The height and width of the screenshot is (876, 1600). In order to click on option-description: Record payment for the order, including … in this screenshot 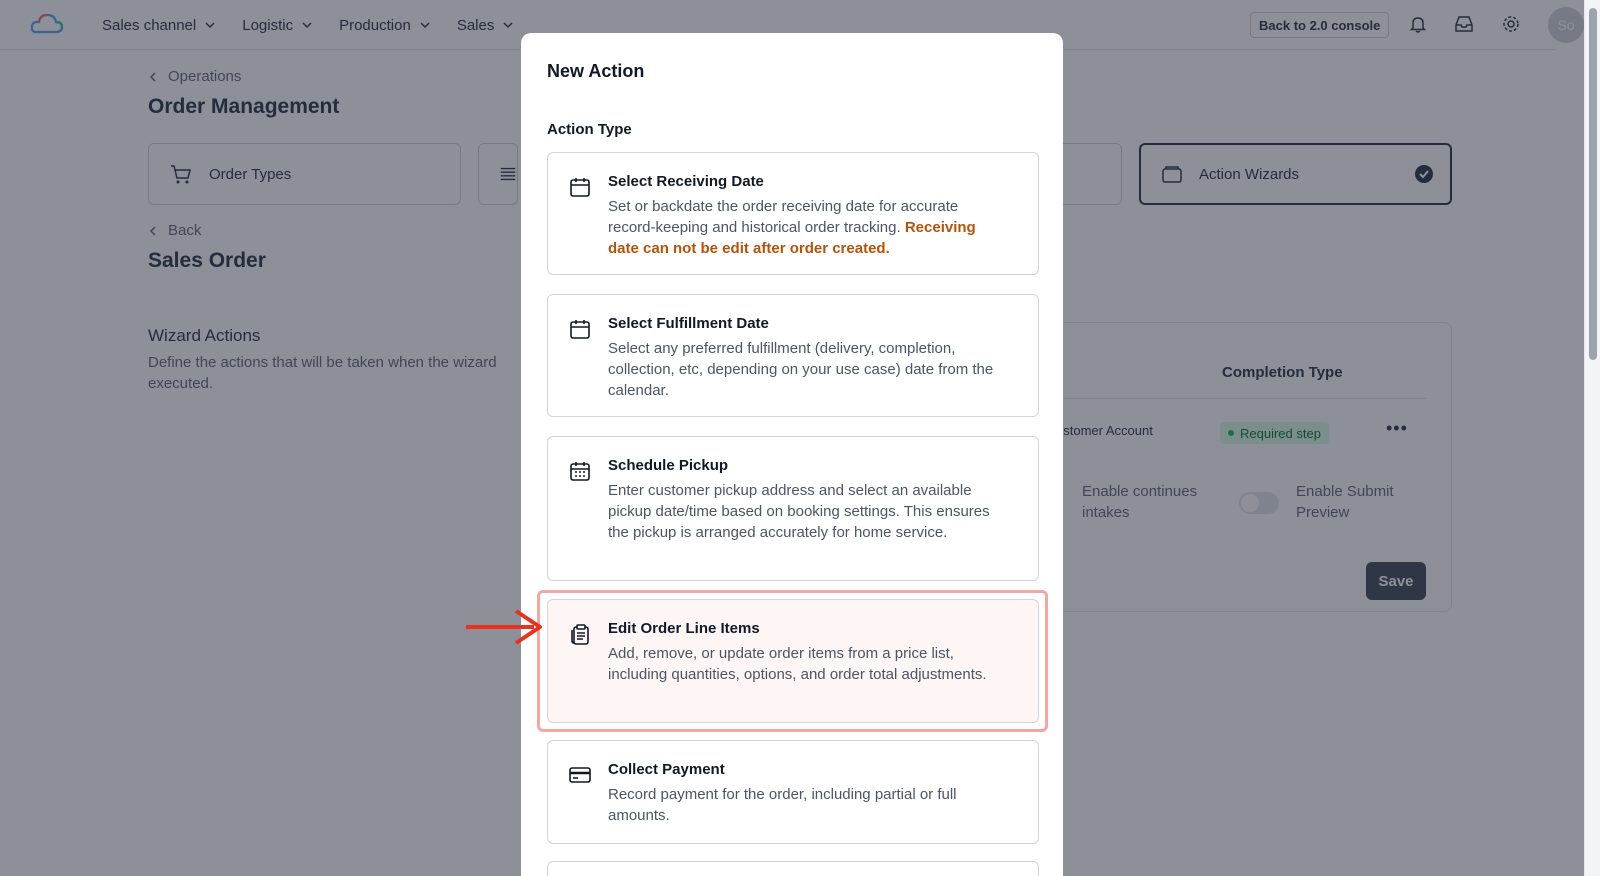, I will do `click(782, 805)`.